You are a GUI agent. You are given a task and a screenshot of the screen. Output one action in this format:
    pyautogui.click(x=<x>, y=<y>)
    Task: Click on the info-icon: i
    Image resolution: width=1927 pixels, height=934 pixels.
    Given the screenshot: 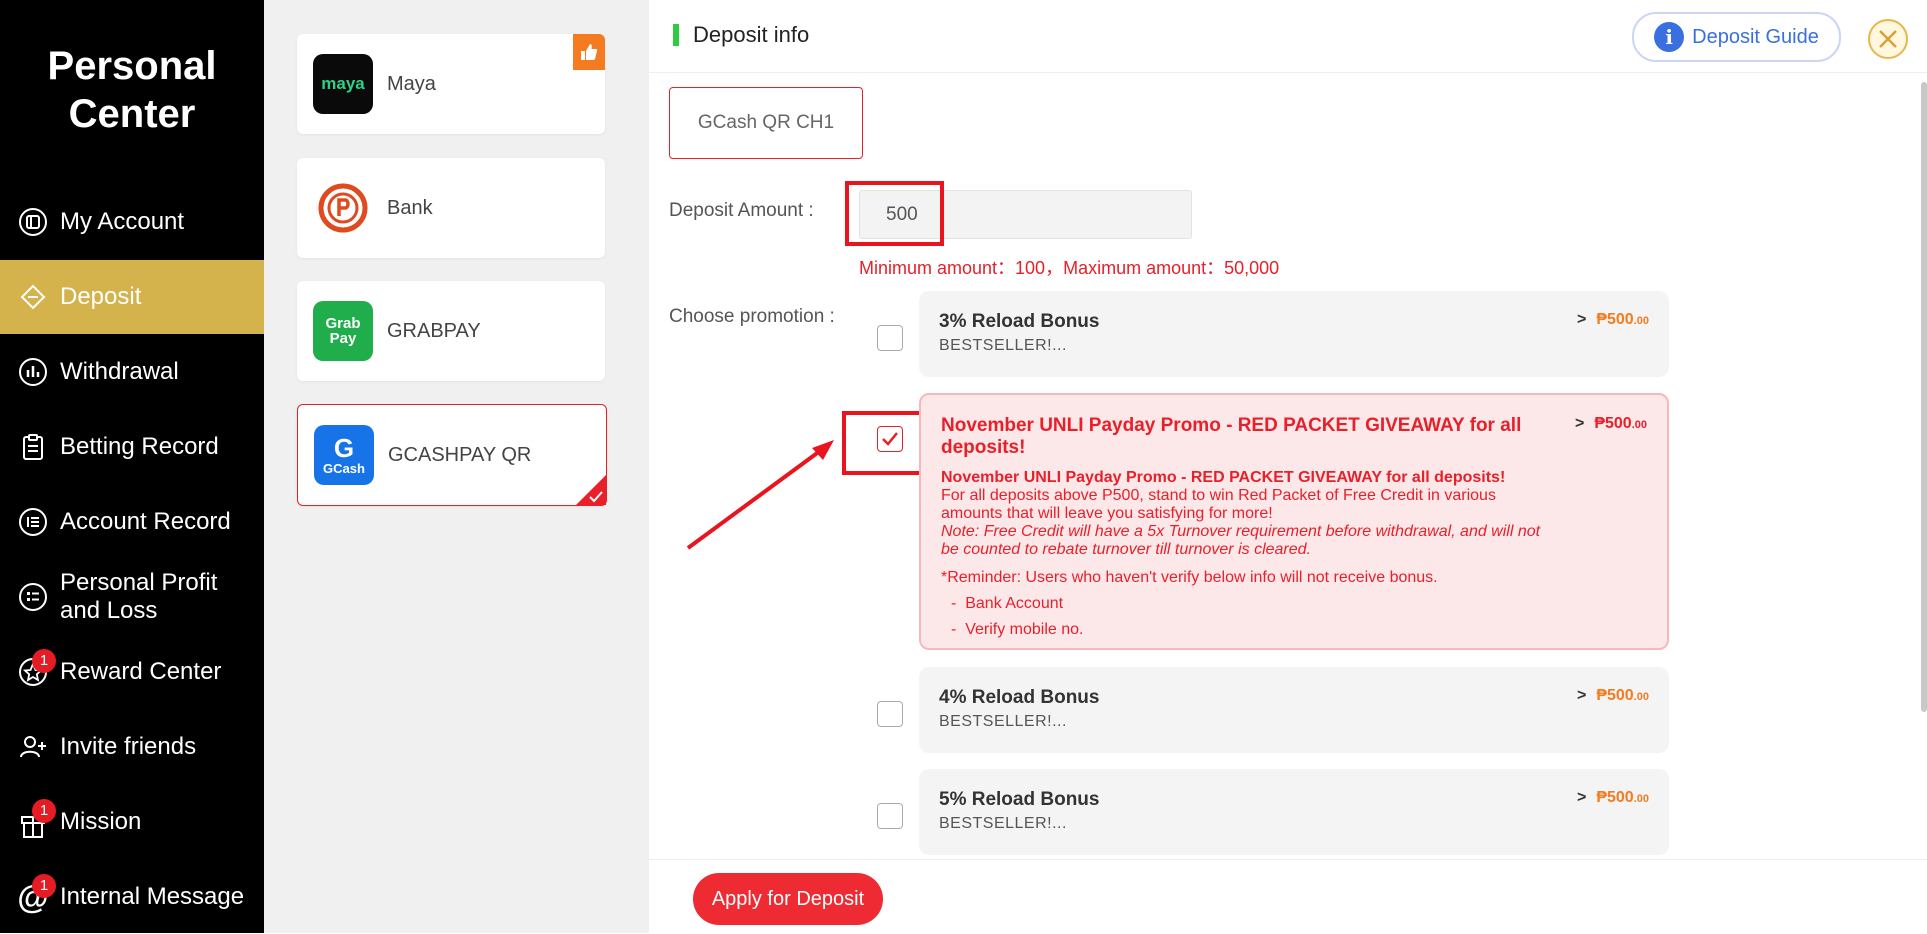 What is the action you would take?
    pyautogui.click(x=1669, y=37)
    